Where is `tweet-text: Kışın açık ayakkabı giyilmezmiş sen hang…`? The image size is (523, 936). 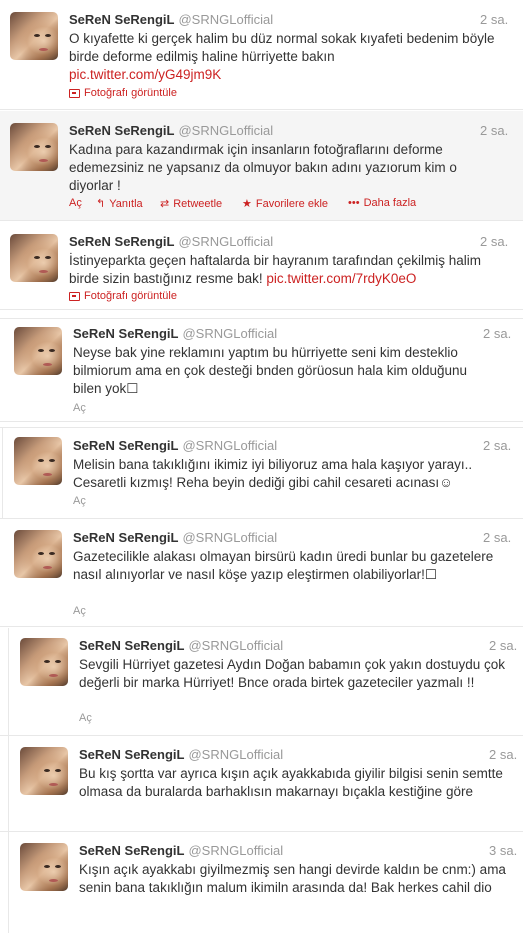 tweet-text: Kışın açık ayakkabı giyilmezmiş sen hang… is located at coordinates (292, 878).